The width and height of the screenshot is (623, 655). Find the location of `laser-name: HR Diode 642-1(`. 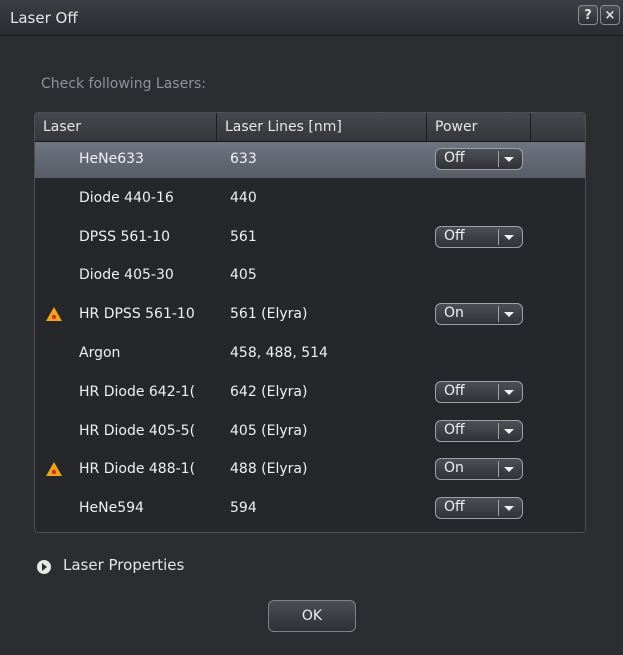

laser-name: HR Diode 642-1( is located at coordinates (137, 391).